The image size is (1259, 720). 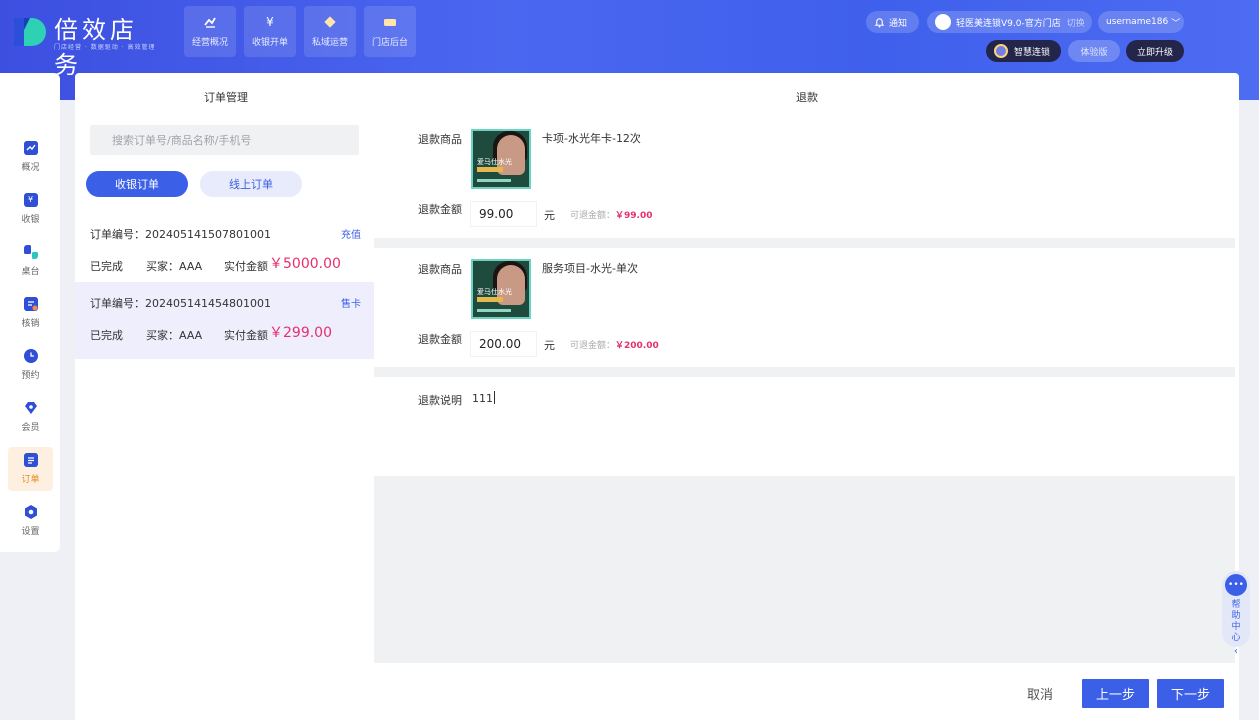 I want to click on table-icon, so click(x=30, y=252).